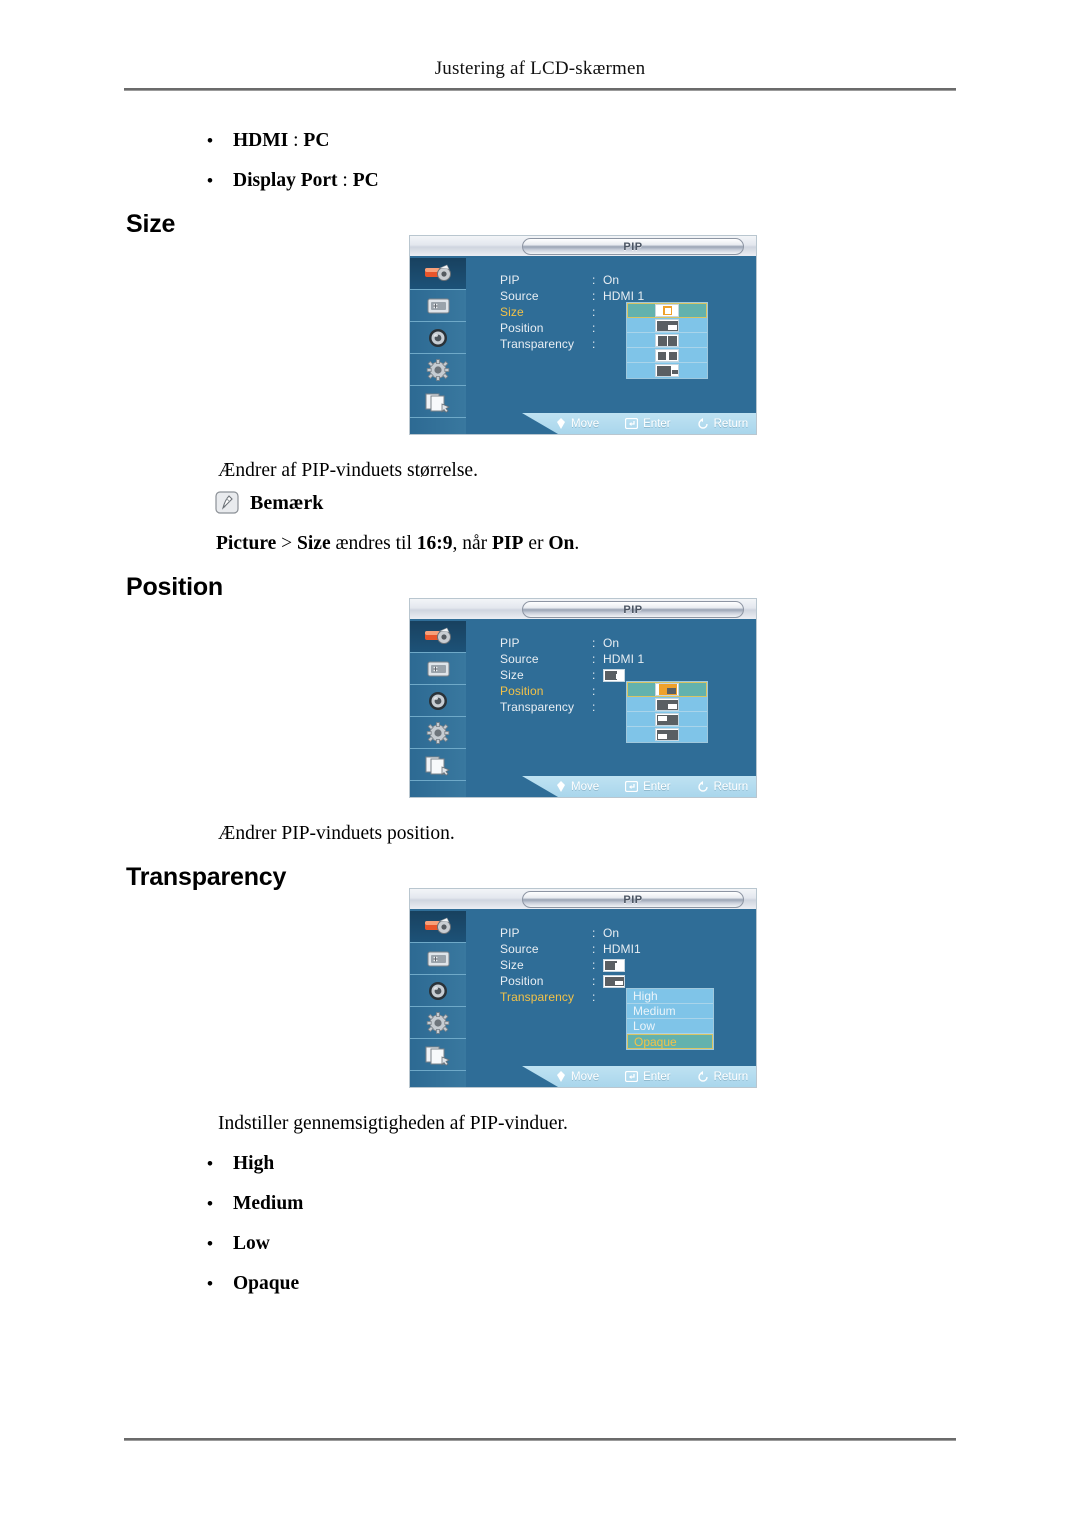 The height and width of the screenshot is (1527, 1080). Describe the element at coordinates (540, 68) in the screenshot. I see `page-header-title: Justering af LCD-skærmen` at that location.